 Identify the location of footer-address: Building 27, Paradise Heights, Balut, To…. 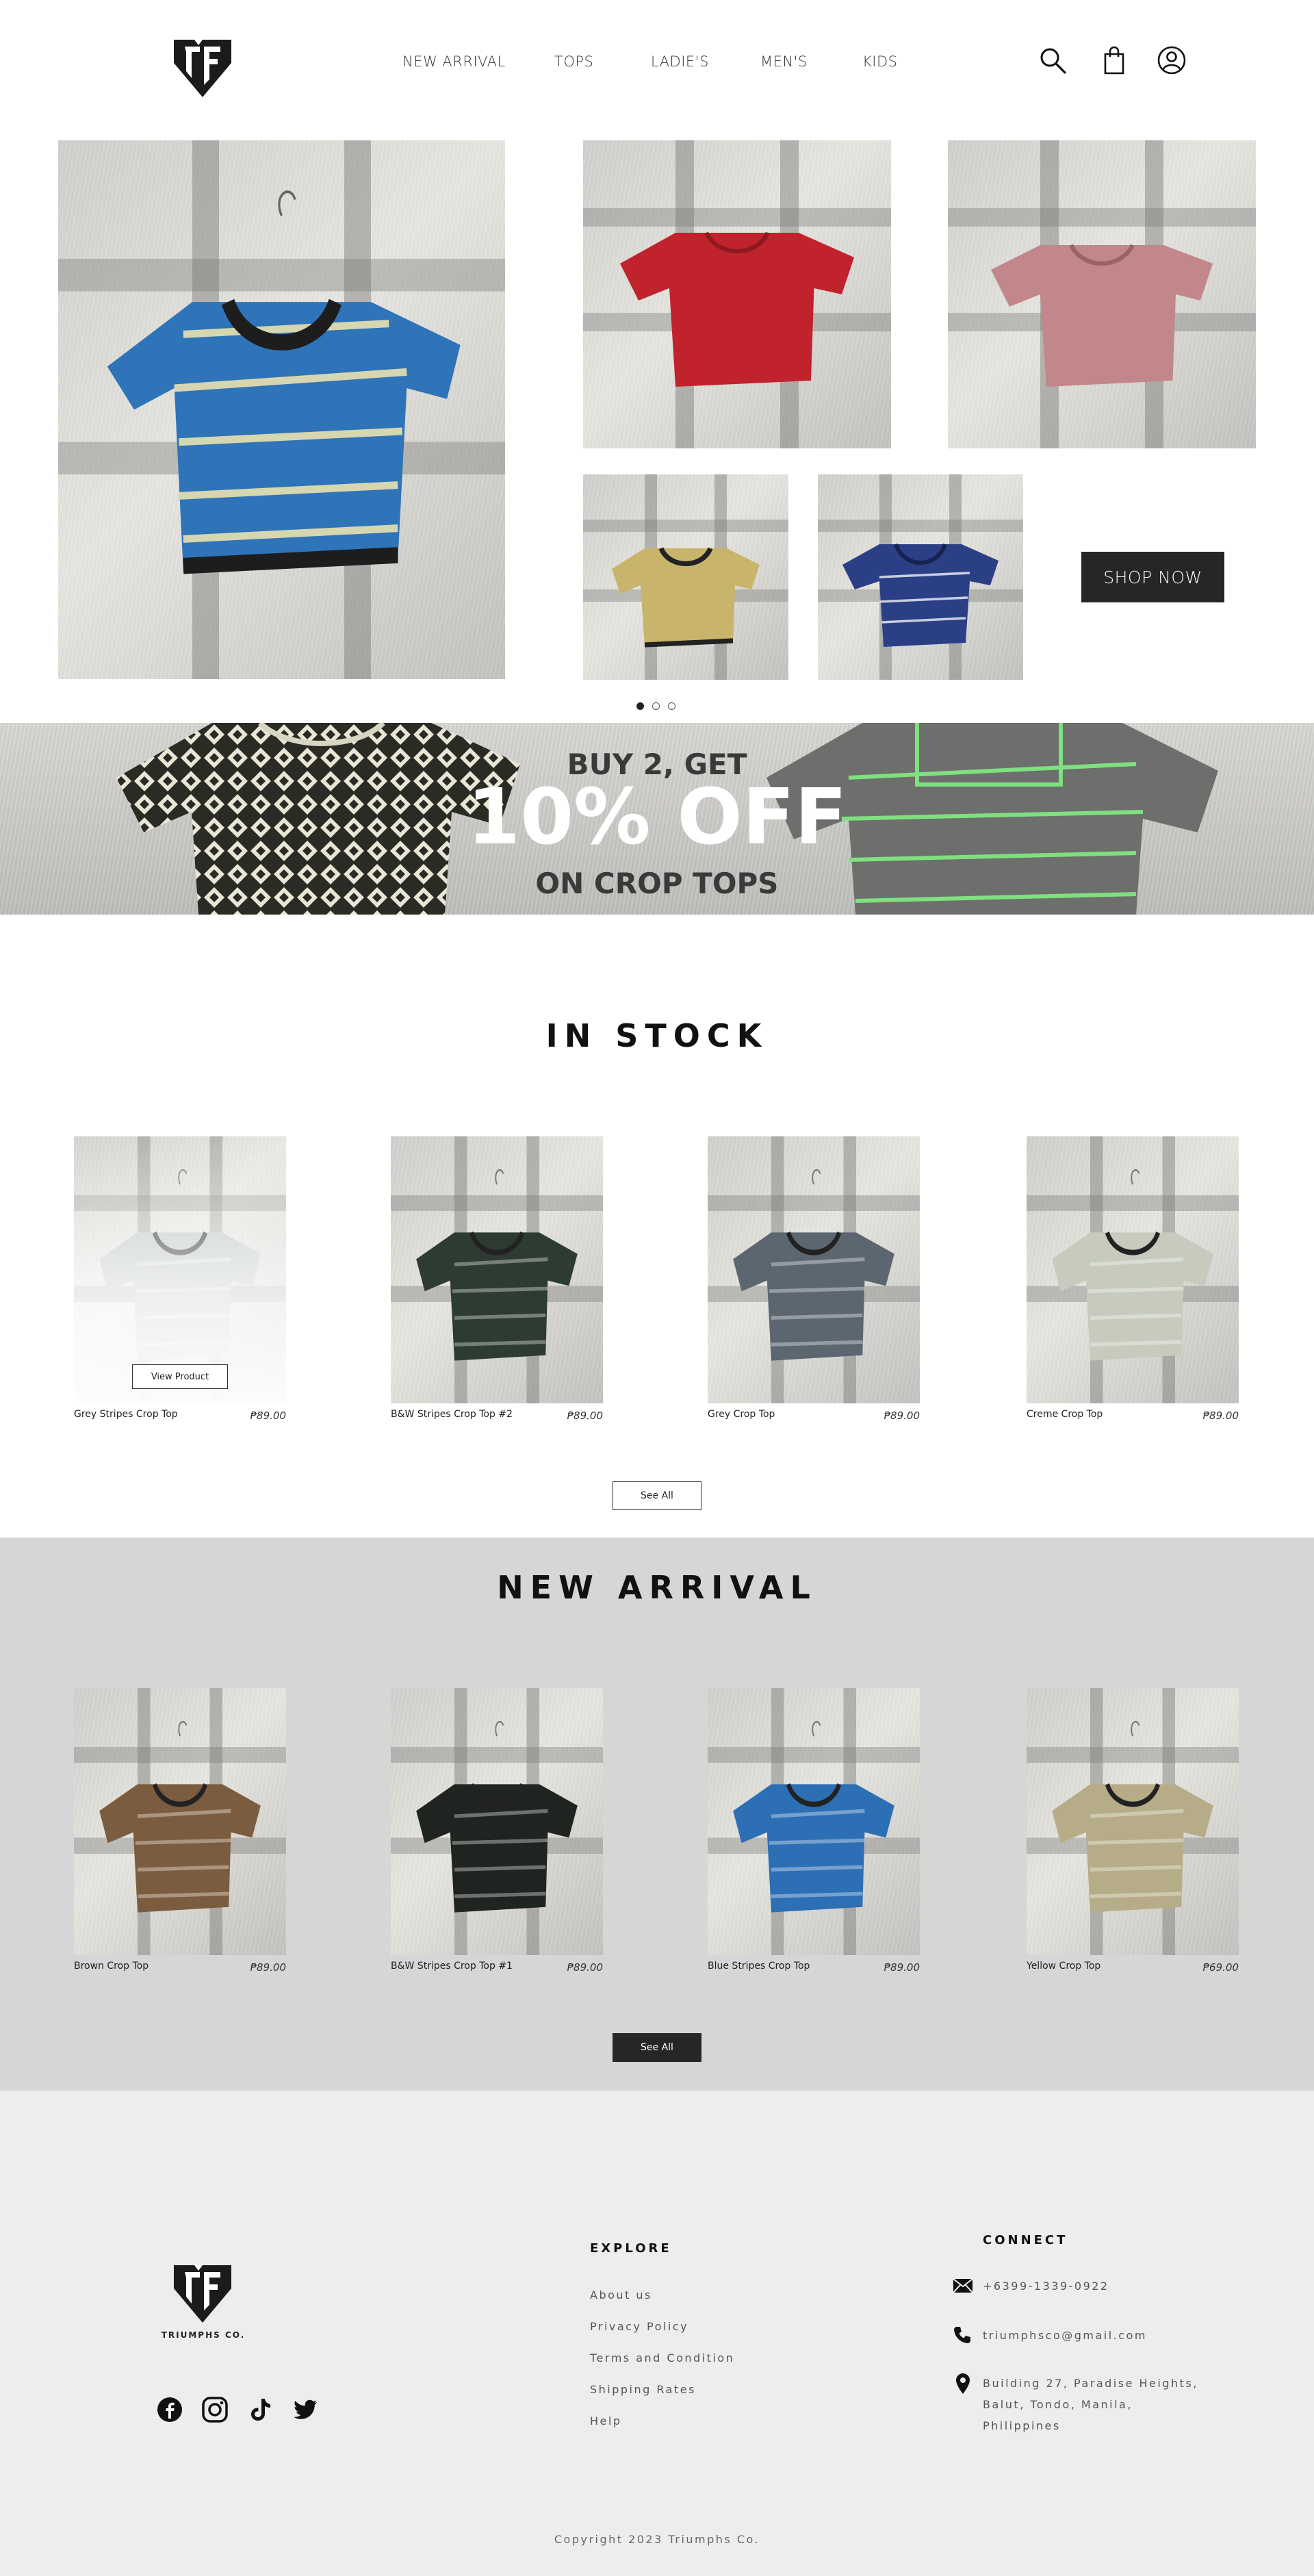
(1090, 2404).